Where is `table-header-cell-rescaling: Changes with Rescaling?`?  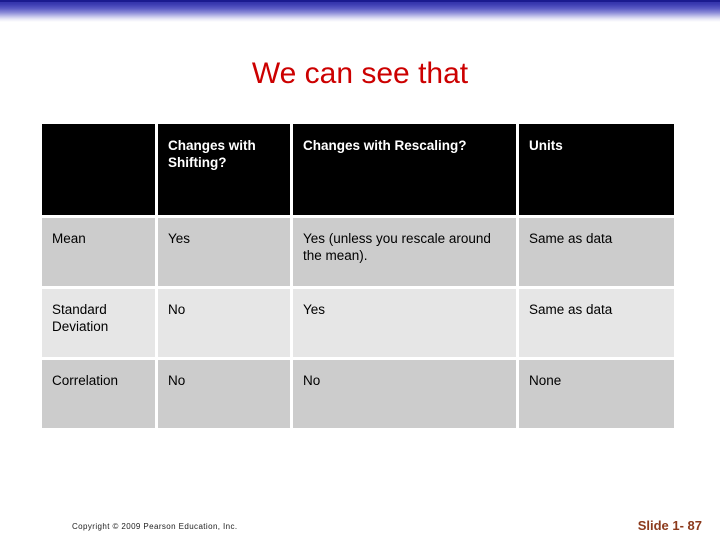
table-header-cell-rescaling: Changes with Rescaling? is located at coordinates (404, 169).